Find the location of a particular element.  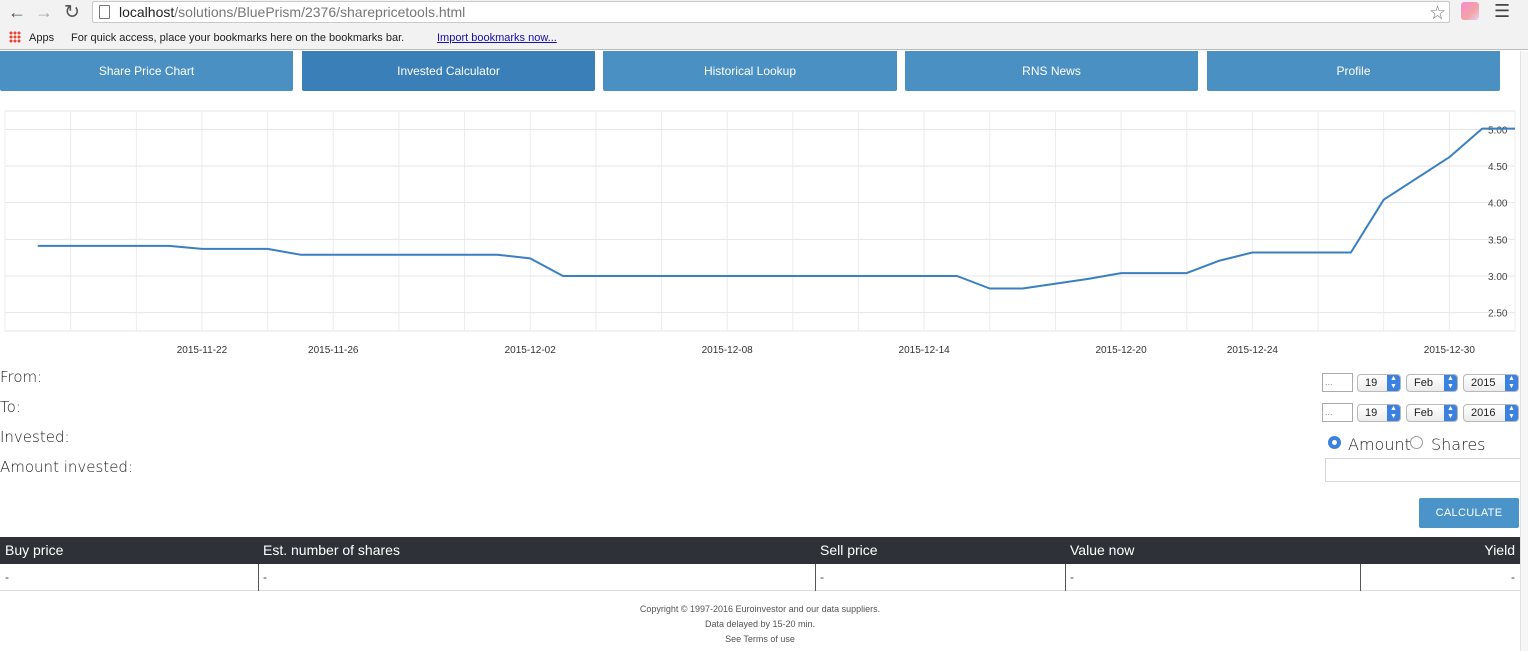

page-scrollbar is located at coordinates (1524, 351).